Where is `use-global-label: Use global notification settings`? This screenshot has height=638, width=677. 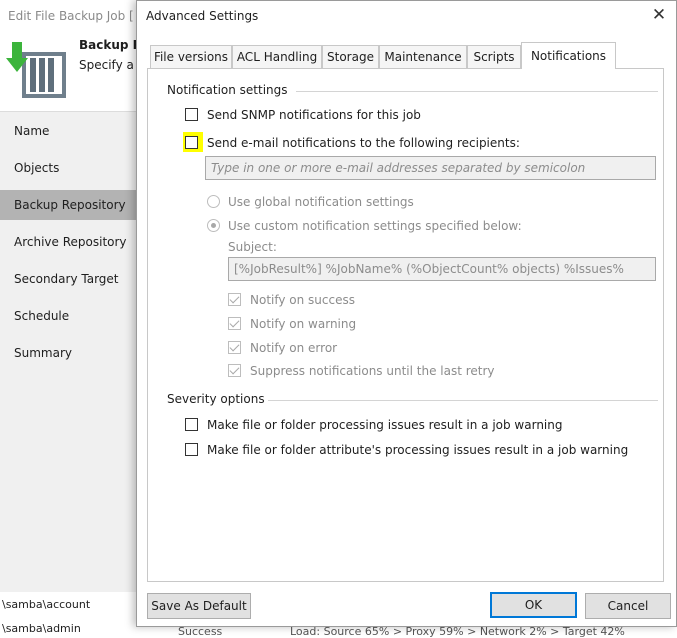 use-global-label: Use global notification settings is located at coordinates (321, 202).